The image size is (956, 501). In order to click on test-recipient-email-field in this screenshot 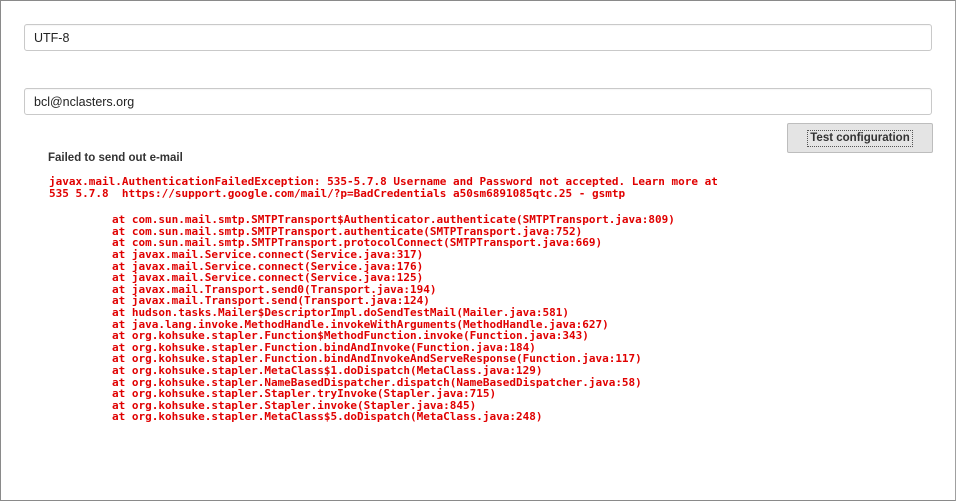, I will do `click(478, 101)`.